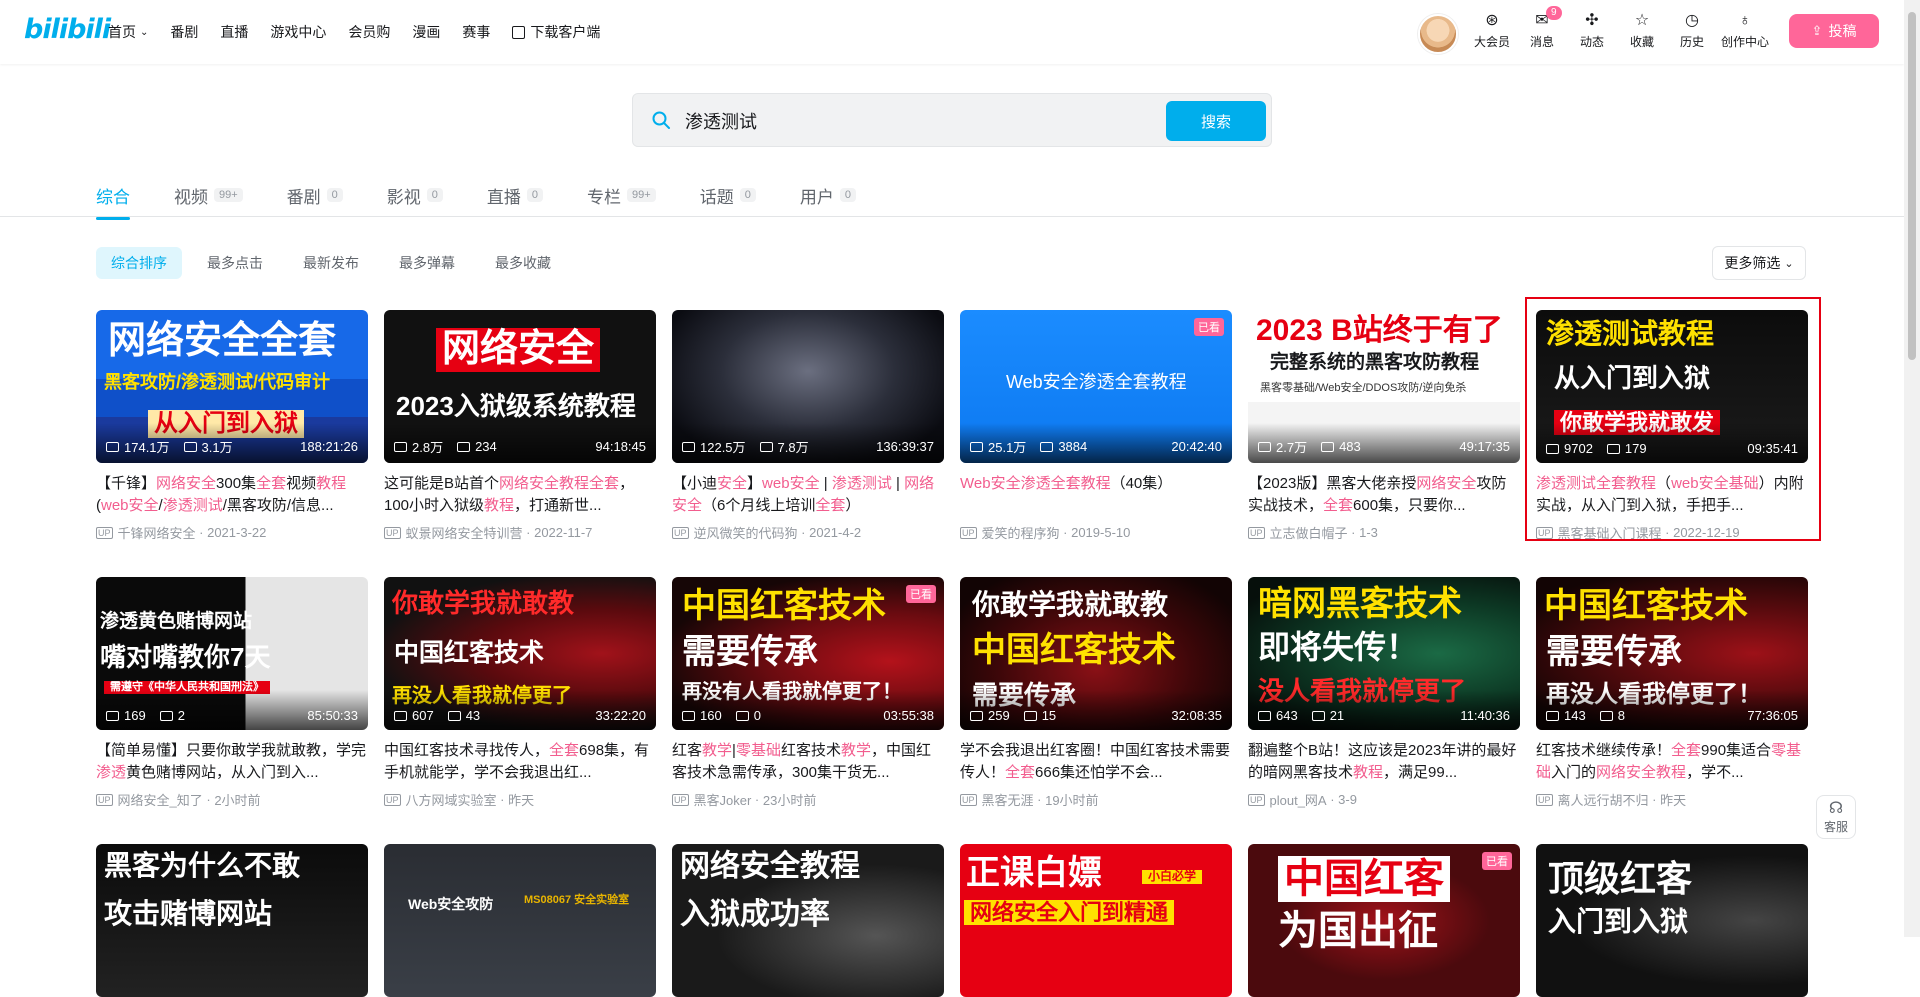 The width and height of the screenshot is (1920, 997). What do you see at coordinates (1096, 386) in the screenshot?
I see `video-thumbnail: Web安全渗透全套教程 已看 25.1万 3884 20:42:40` at bounding box center [1096, 386].